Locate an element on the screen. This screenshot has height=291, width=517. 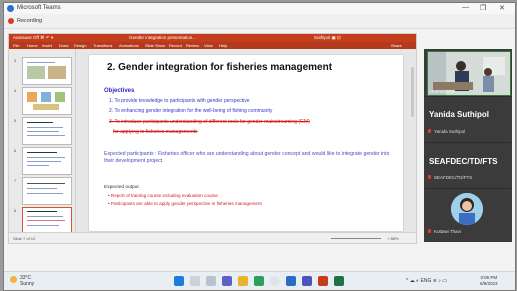
share-button: Share is located at coordinates (396, 45).